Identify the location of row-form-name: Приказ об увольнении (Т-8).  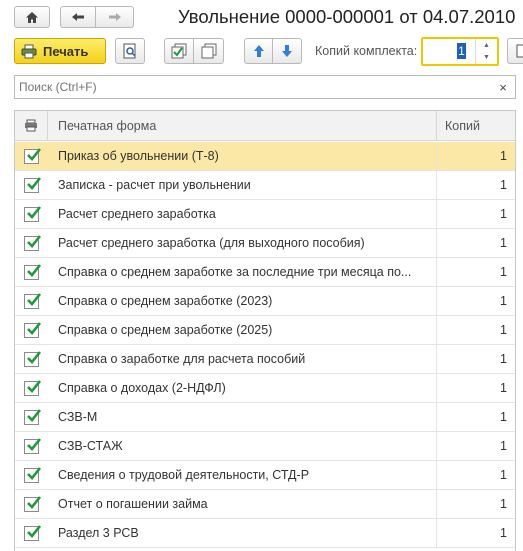
(138, 156).